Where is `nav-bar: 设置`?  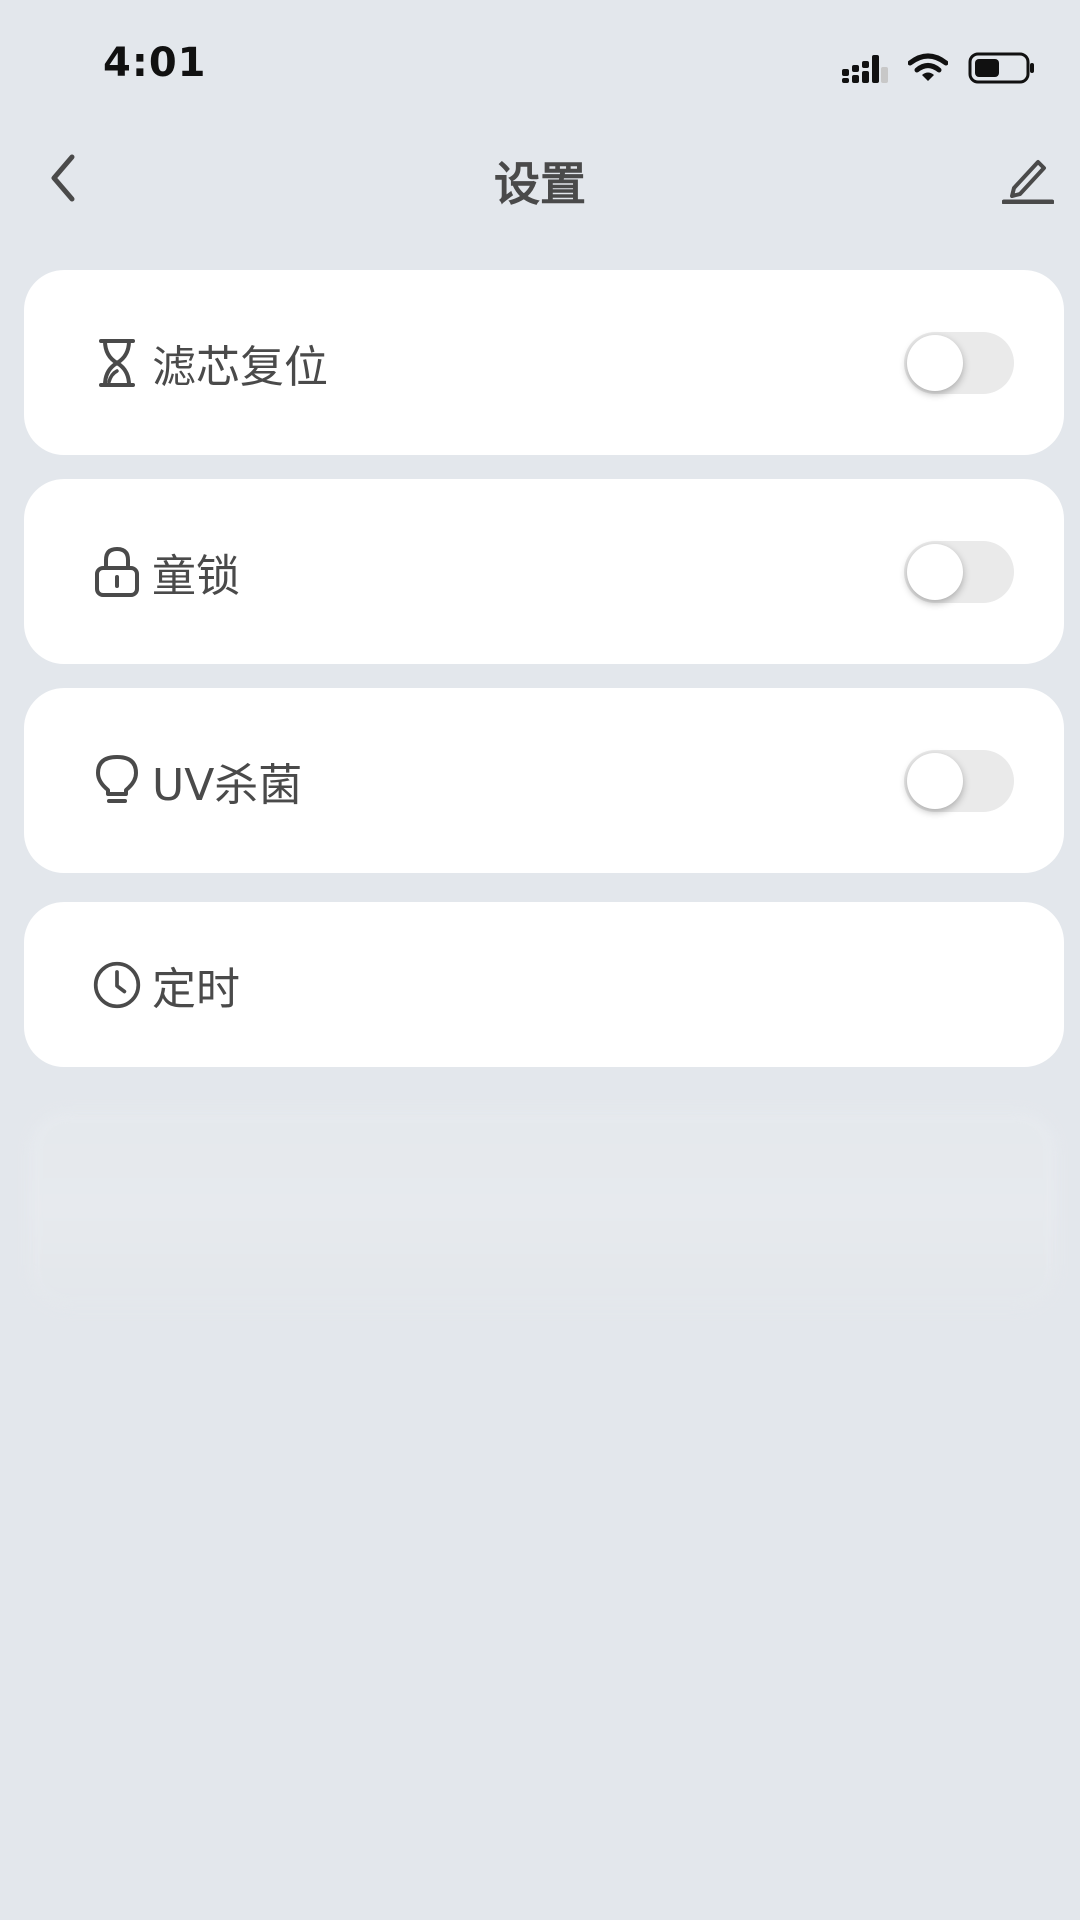
nav-bar: 设置 is located at coordinates (540, 175).